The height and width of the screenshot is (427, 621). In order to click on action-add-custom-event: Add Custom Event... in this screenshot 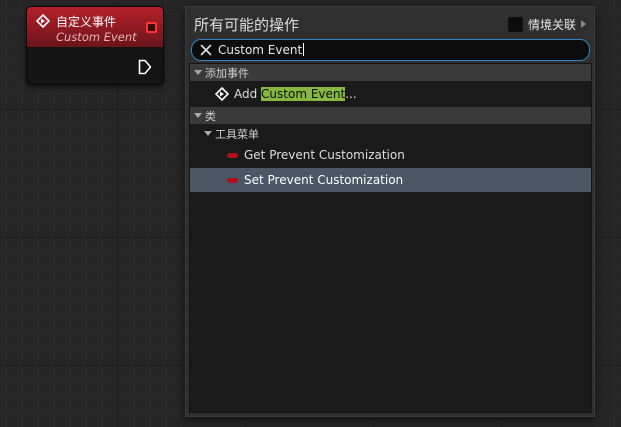, I will do `click(390, 94)`.